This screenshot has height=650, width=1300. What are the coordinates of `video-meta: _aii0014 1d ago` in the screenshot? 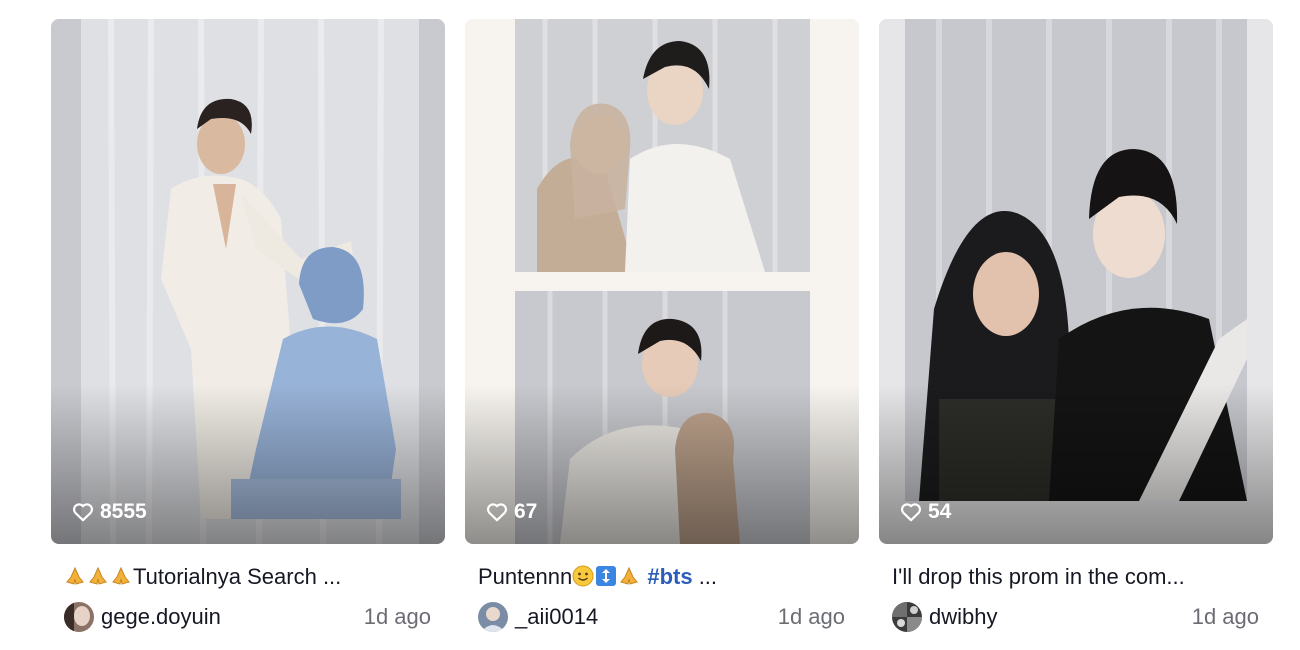 It's located at (662, 617).